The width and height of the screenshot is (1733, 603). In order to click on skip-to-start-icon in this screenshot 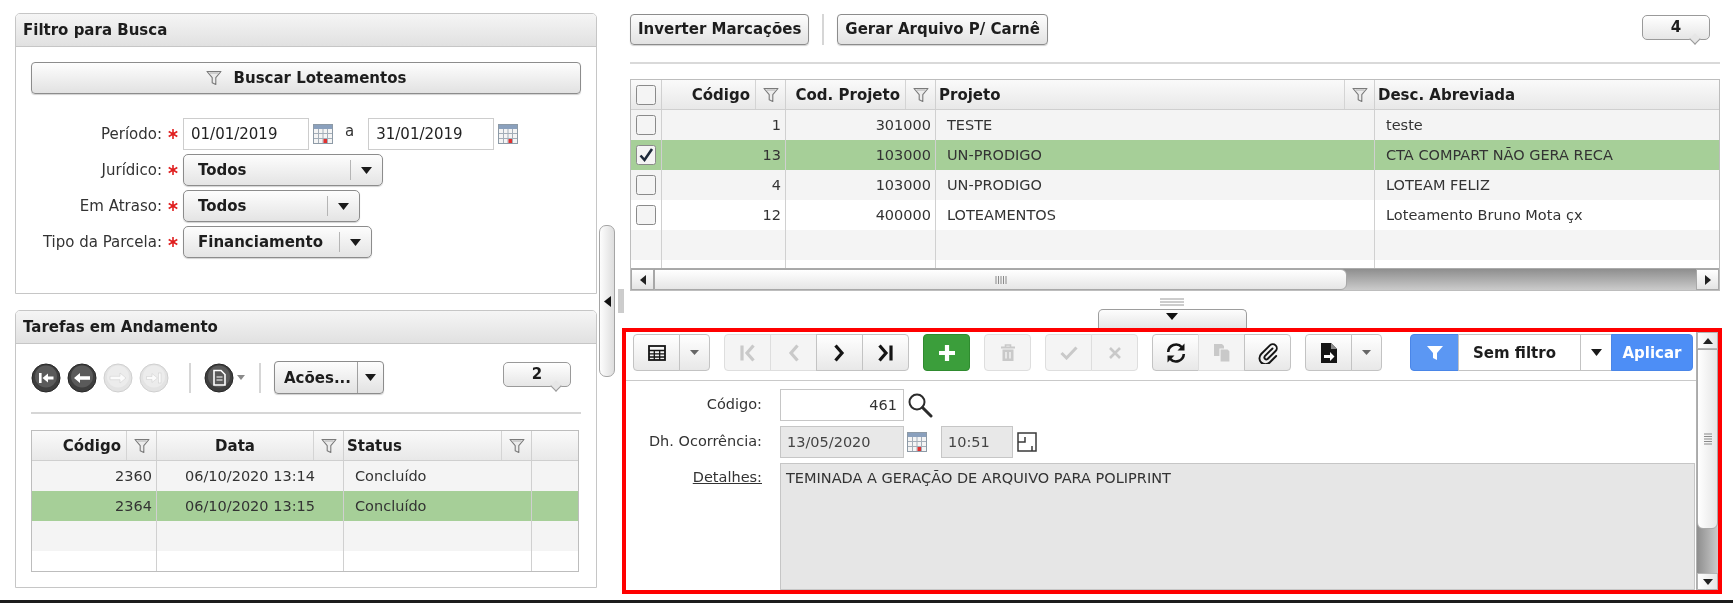, I will do `click(46, 377)`.